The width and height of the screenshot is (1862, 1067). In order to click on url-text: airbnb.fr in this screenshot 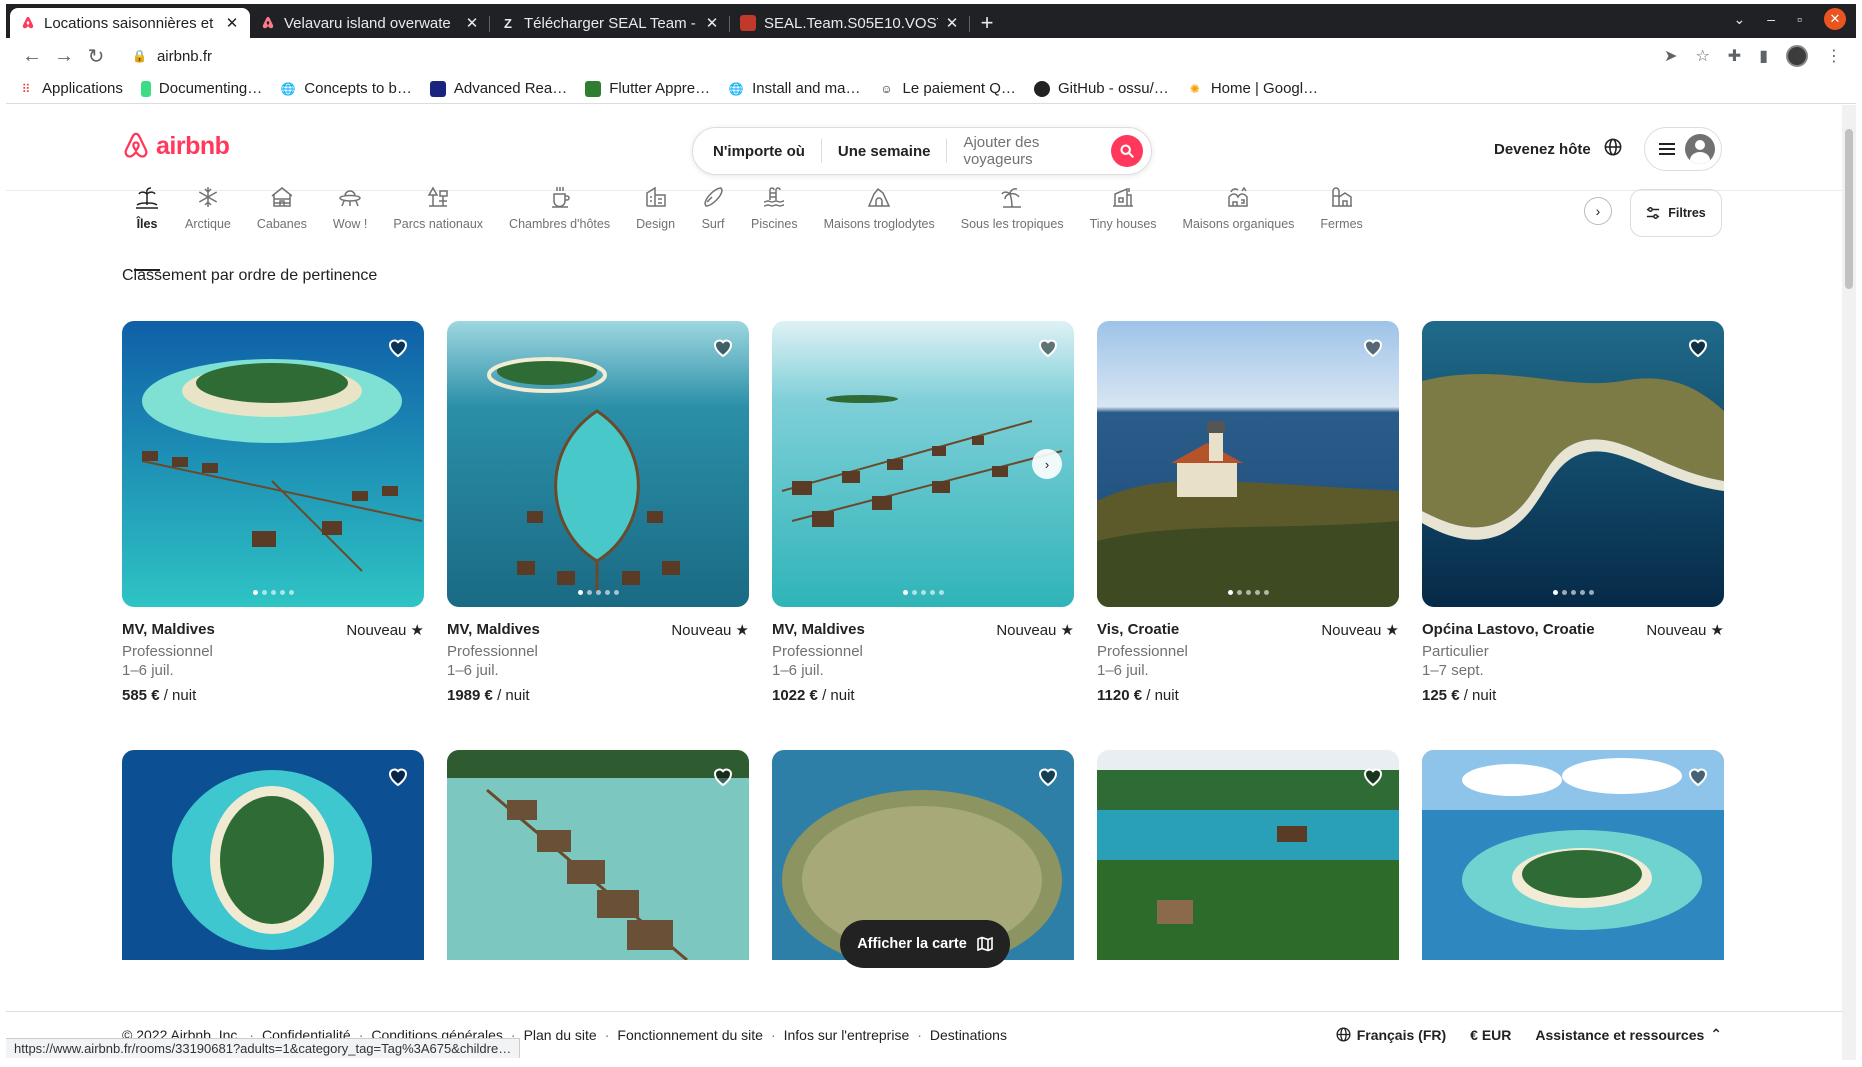, I will do `click(184, 56)`.